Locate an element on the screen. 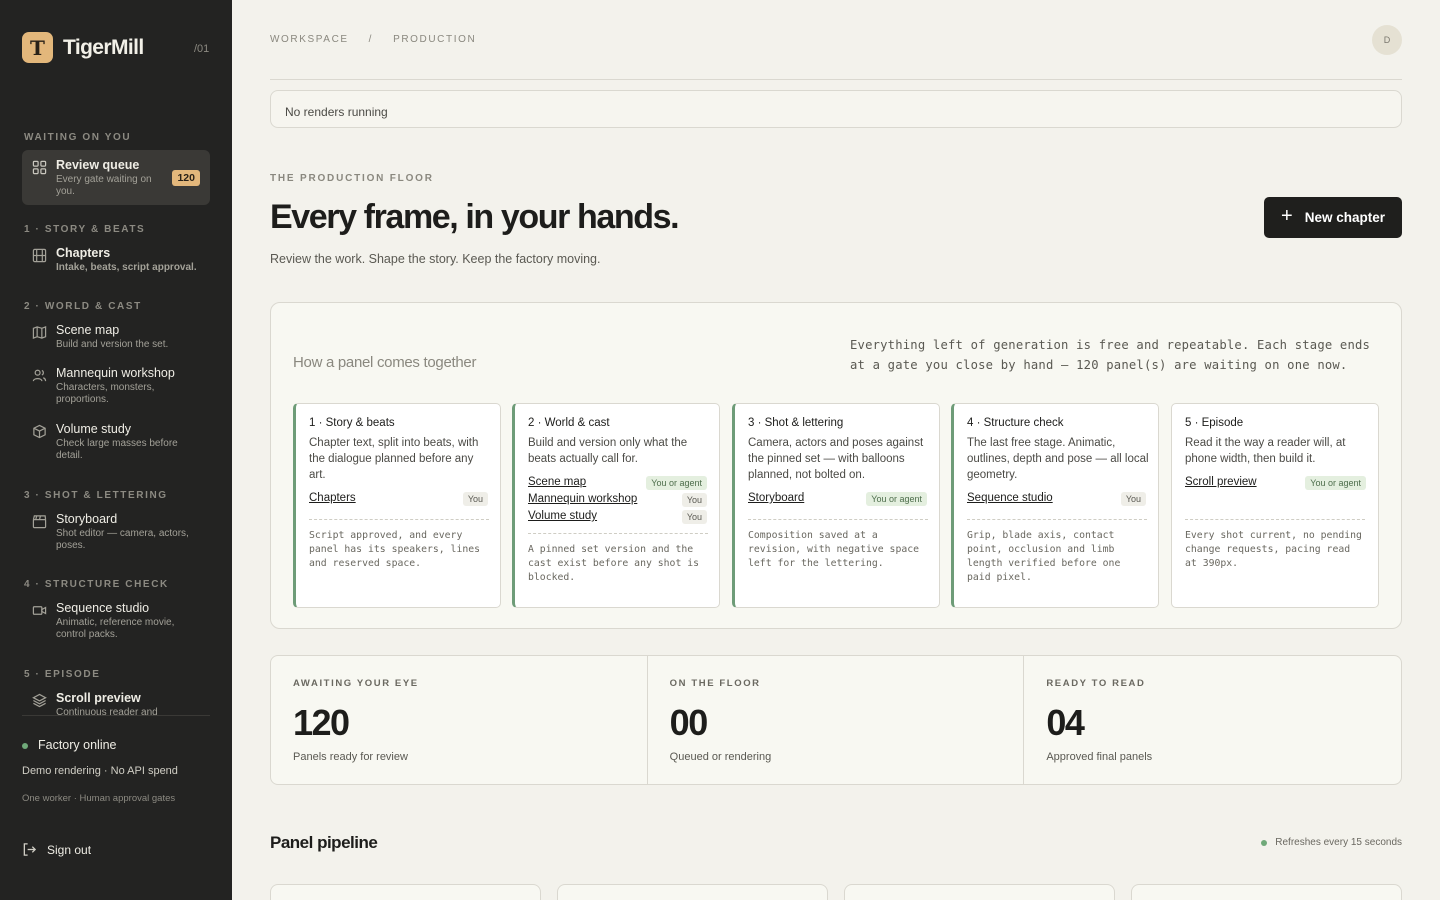 The width and height of the screenshot is (1440, 900). nav-section-structure: 4 · STRUCTURE CHECK is located at coordinates (96, 584).